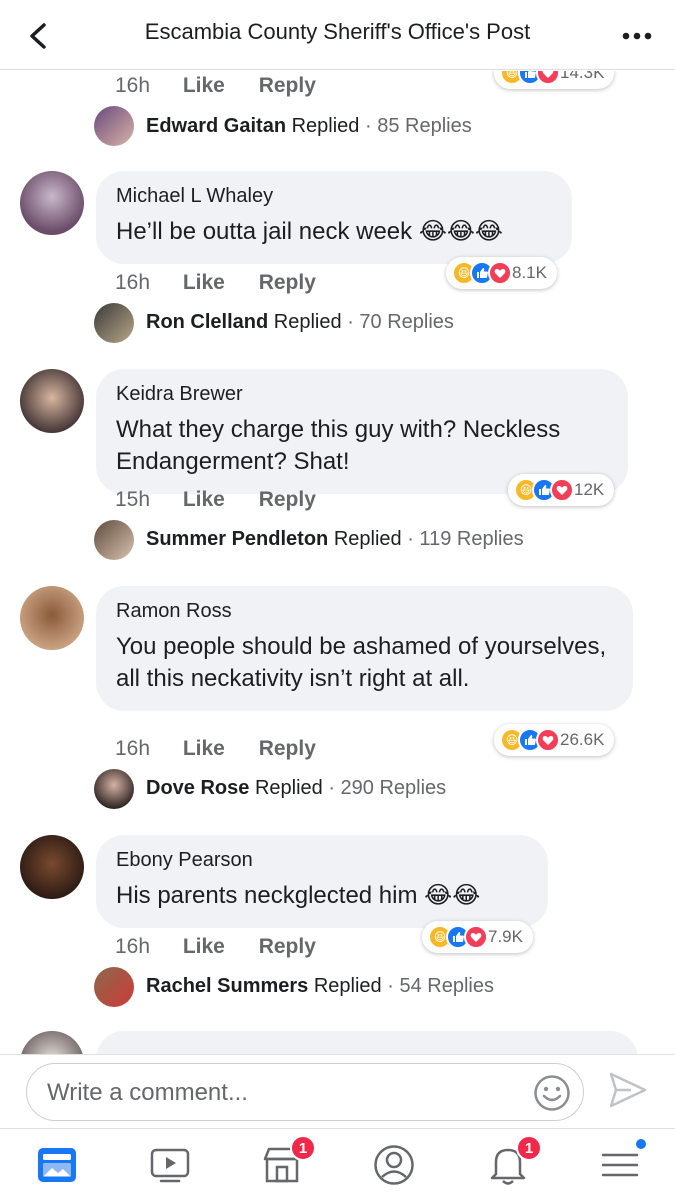  What do you see at coordinates (641, 1144) in the screenshot?
I see `menu-indicator-dot` at bounding box center [641, 1144].